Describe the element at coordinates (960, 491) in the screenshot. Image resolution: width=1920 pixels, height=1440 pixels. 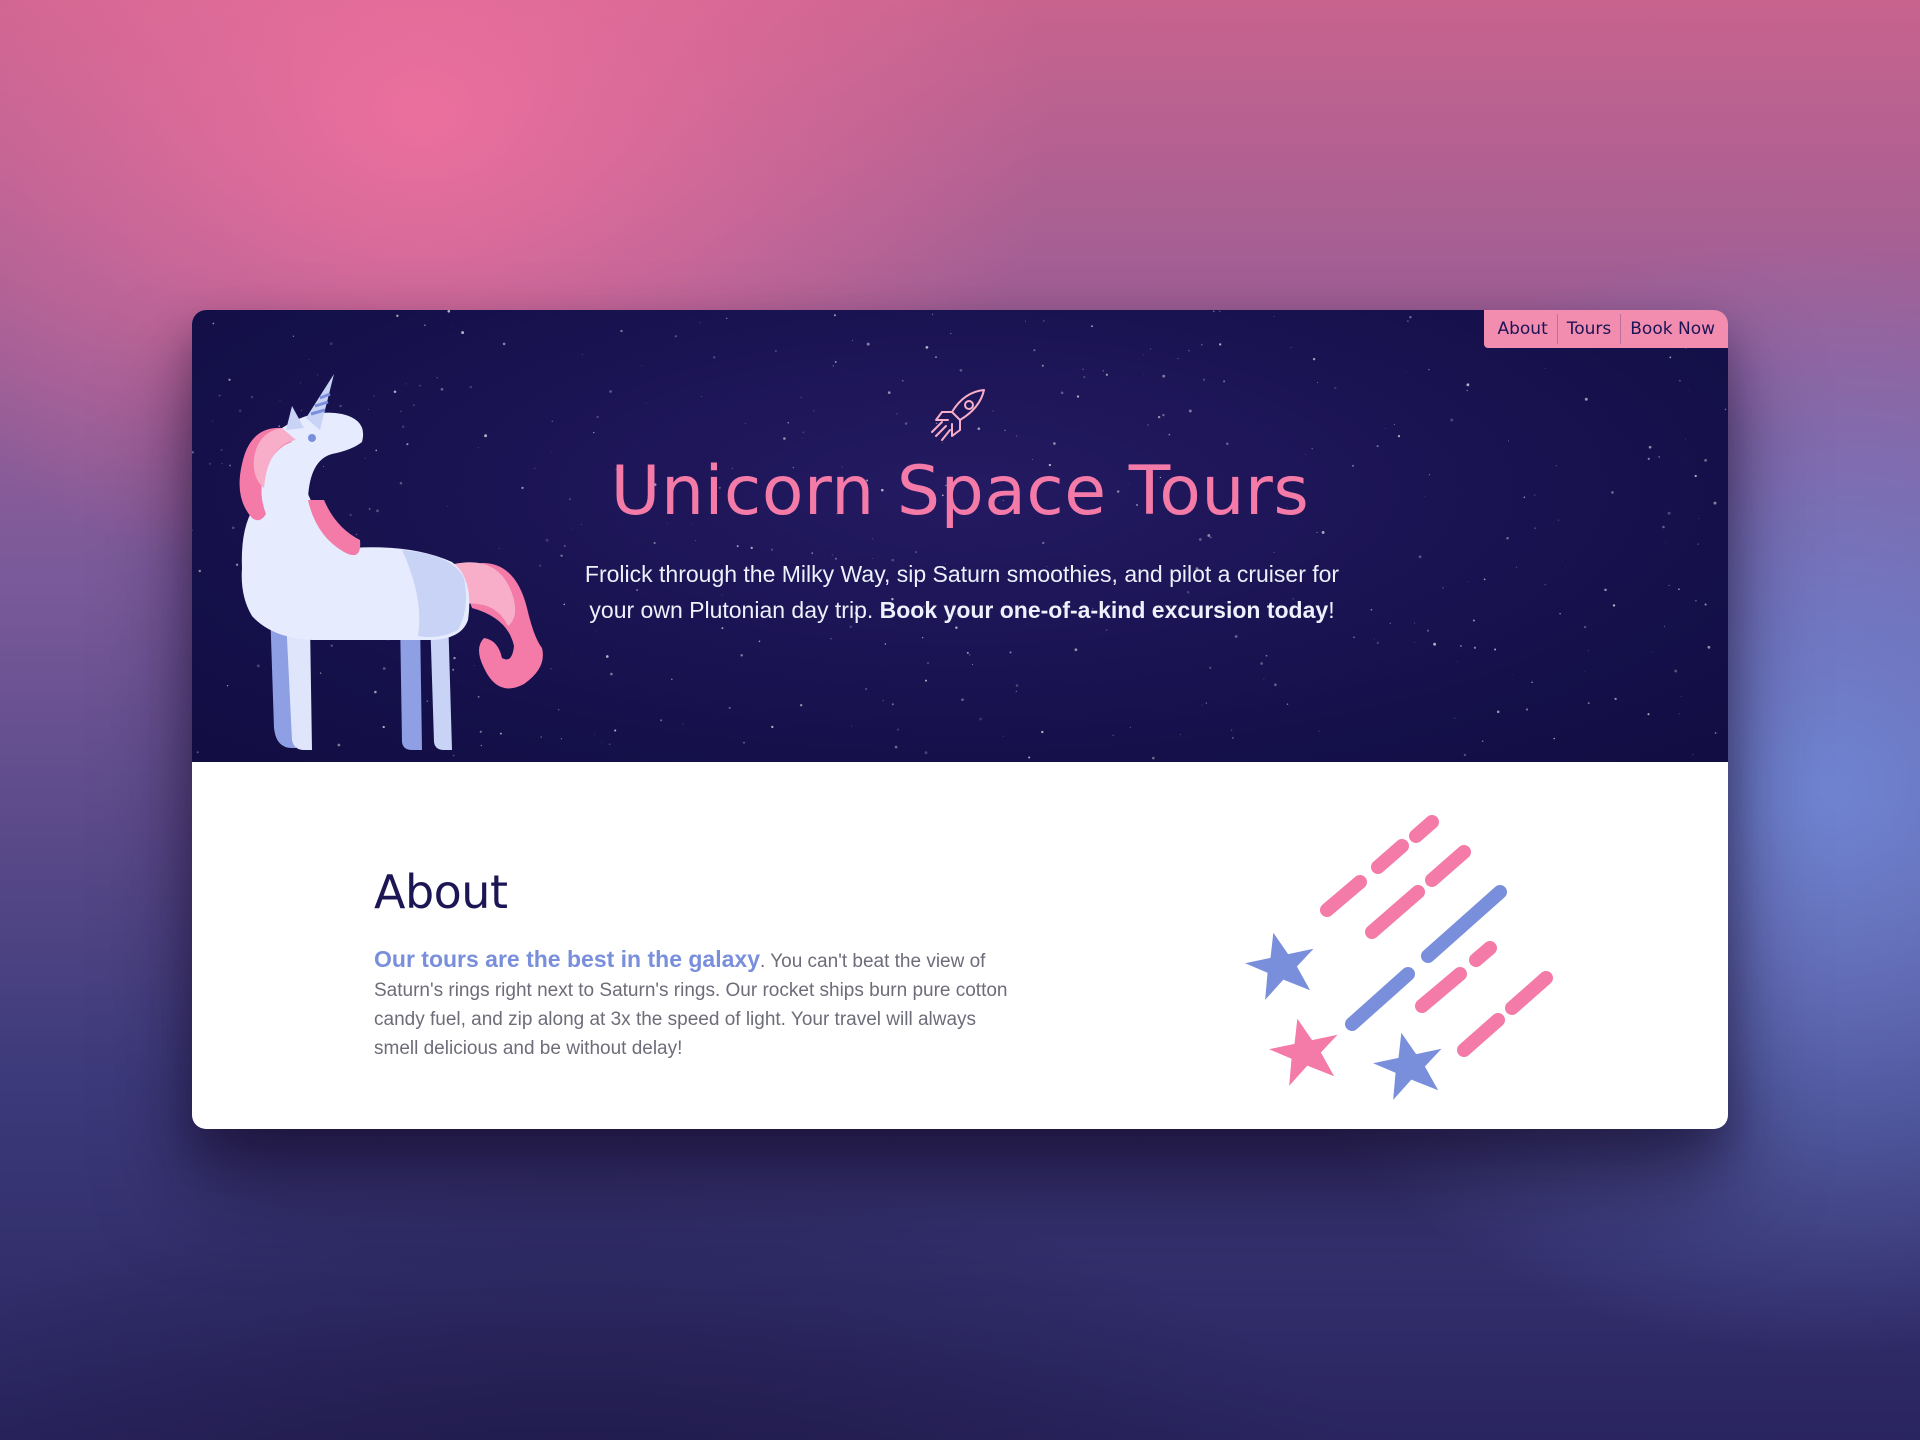
I see `hero-title: Unicorn Space Tours` at that location.